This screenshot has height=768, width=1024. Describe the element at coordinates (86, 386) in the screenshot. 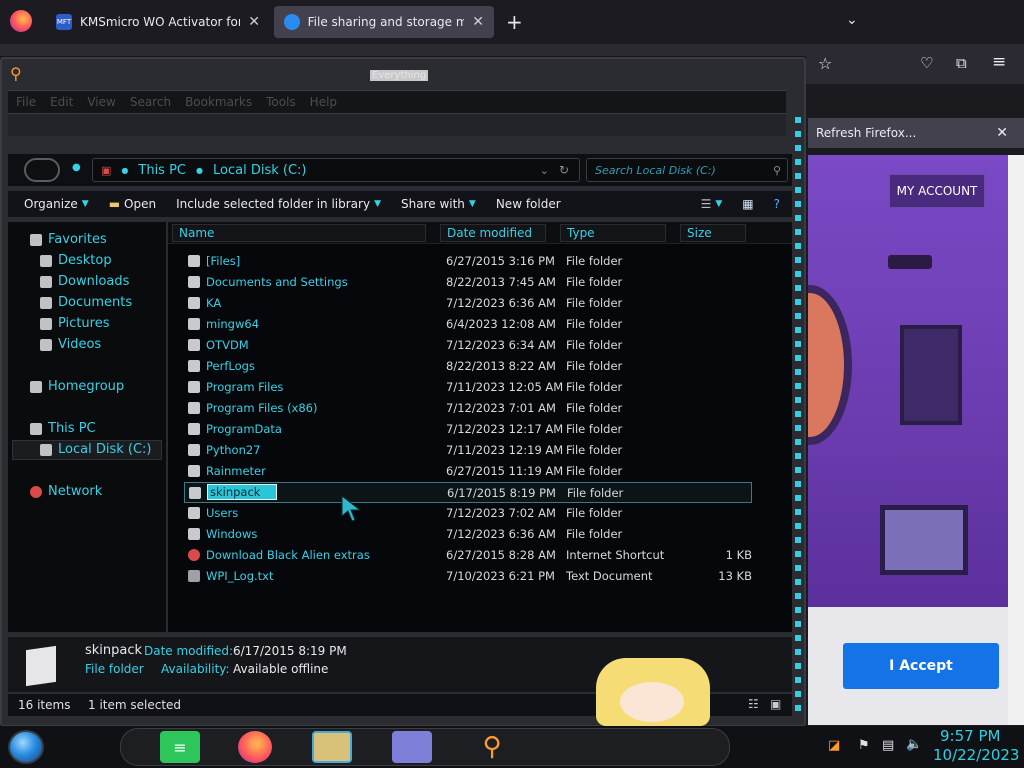

I see `nav-label: Homegroup` at that location.